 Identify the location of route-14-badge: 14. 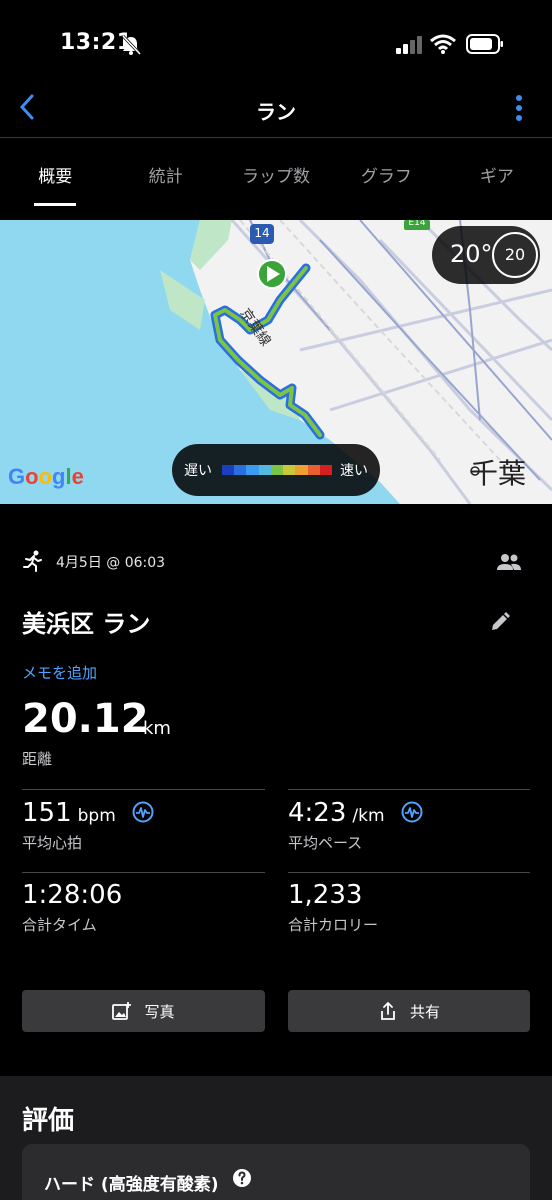
(262, 233).